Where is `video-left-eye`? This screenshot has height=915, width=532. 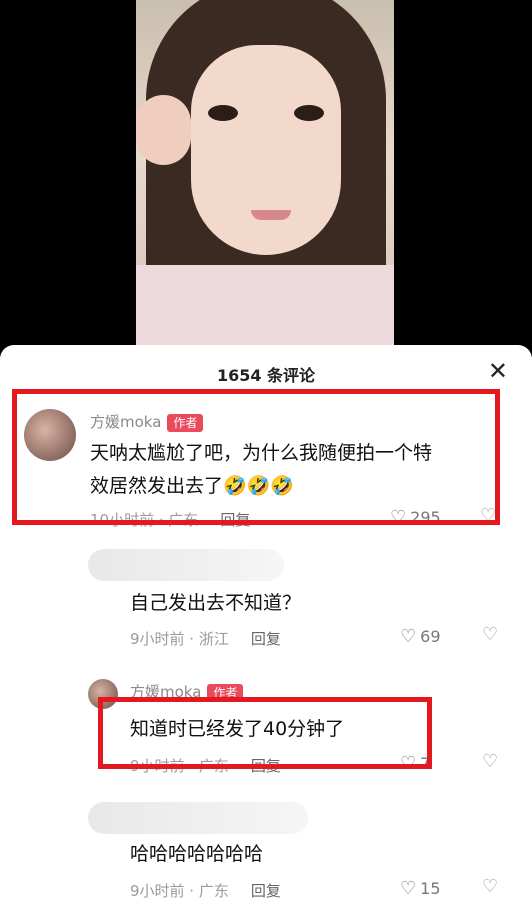 video-left-eye is located at coordinates (223, 113).